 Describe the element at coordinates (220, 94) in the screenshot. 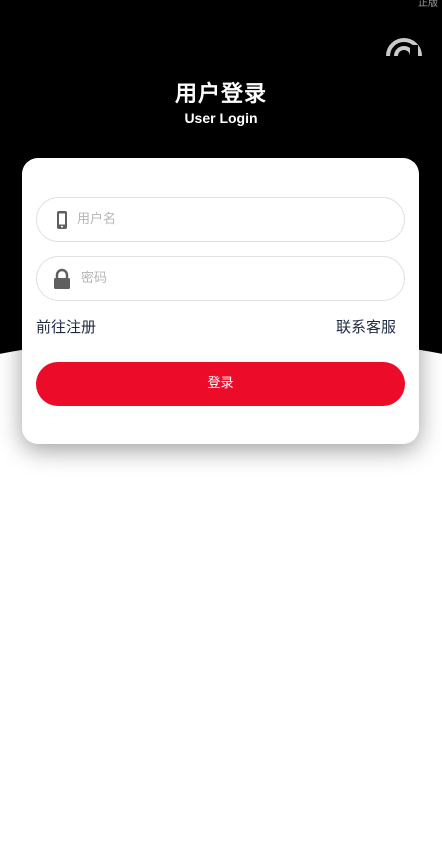

I see `page-title: 用户登录` at that location.